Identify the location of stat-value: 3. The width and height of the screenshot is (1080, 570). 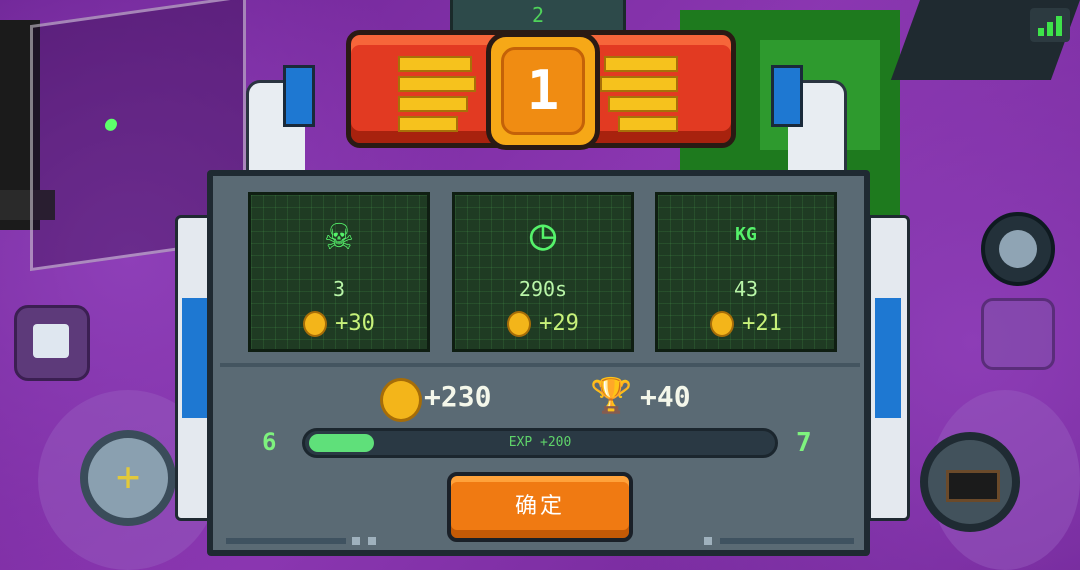
(339, 289).